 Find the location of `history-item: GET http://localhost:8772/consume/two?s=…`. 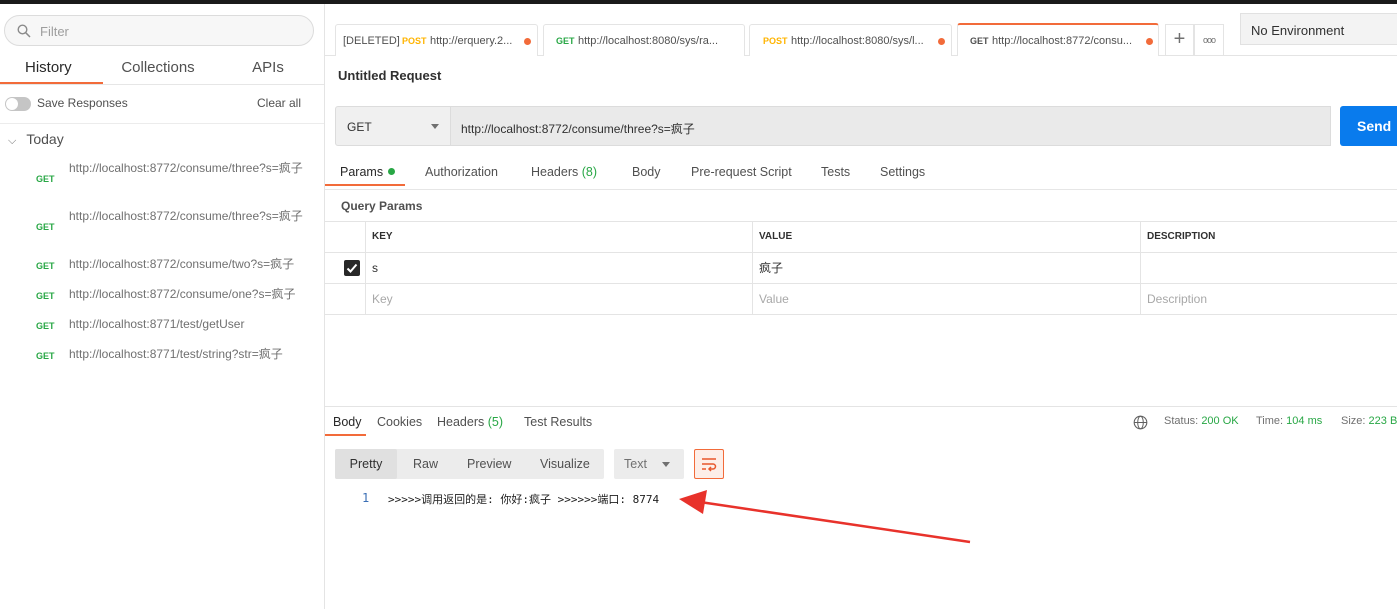

history-item: GET http://localhost:8772/consume/two?s=… is located at coordinates (162, 268).